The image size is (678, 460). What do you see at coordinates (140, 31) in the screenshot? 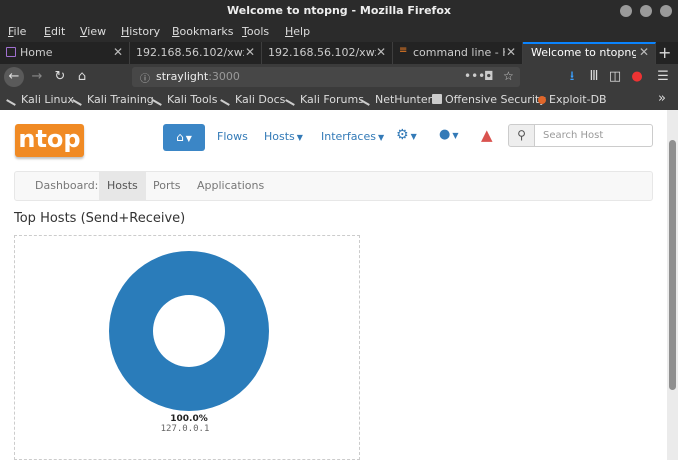
I see `menu-history: History` at bounding box center [140, 31].